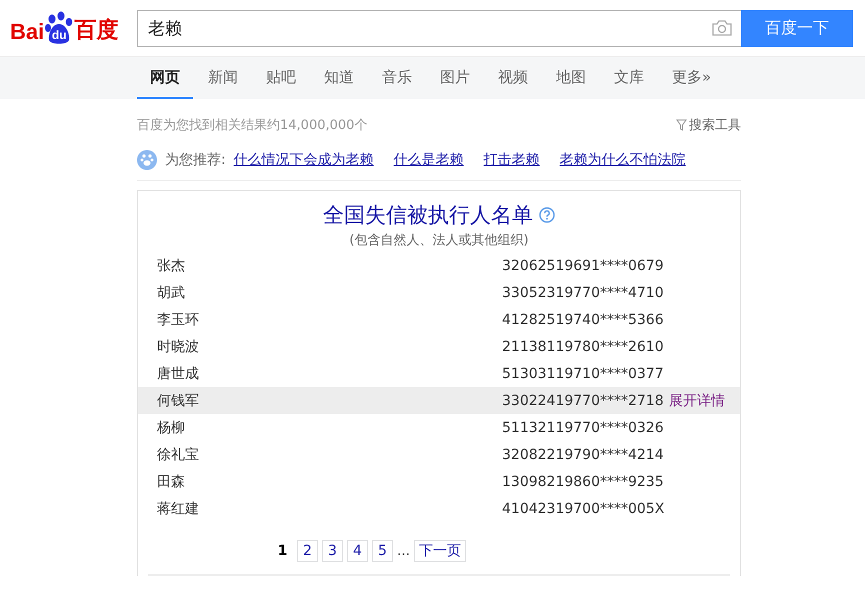 The image size is (865, 590). I want to click on logo-text: Bai, so click(27, 32).